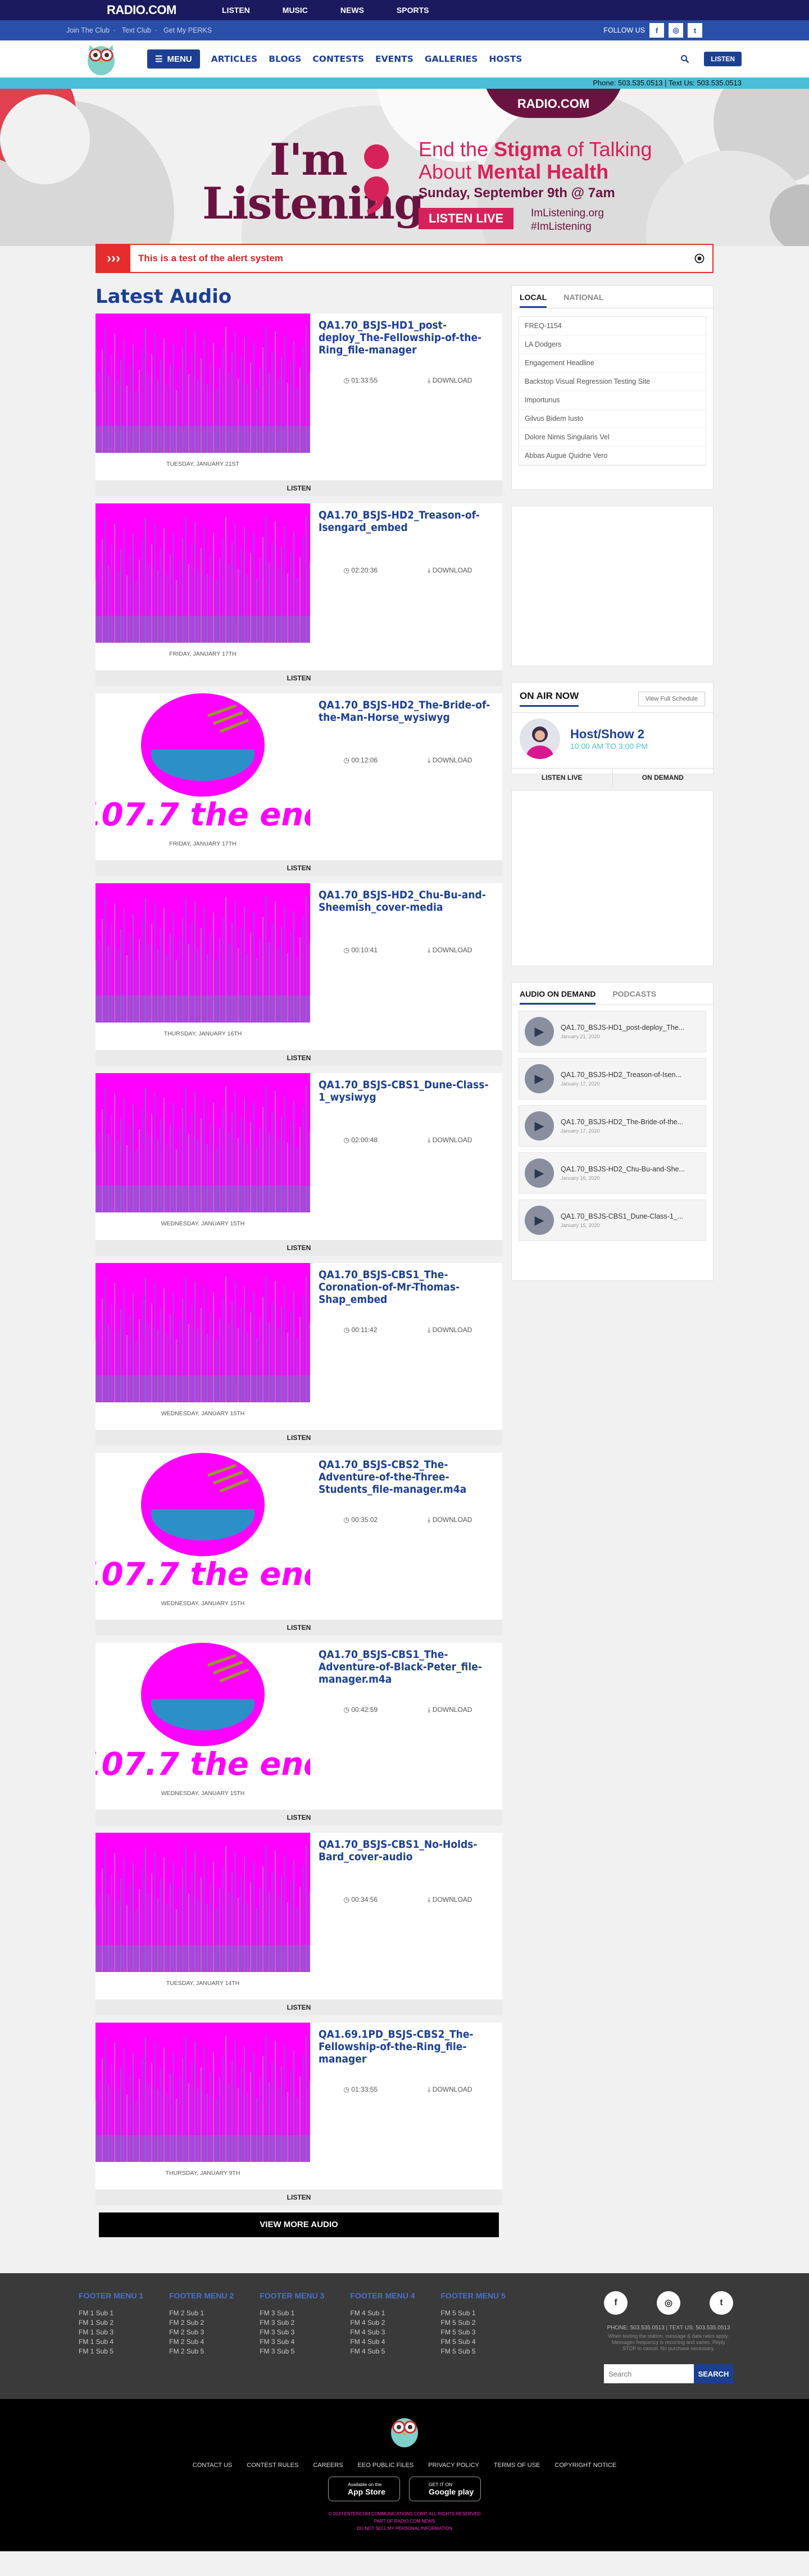  What do you see at coordinates (558, 997) in the screenshot?
I see `tab-audio-on-demand: AUDIO ON DEMAND` at bounding box center [558, 997].